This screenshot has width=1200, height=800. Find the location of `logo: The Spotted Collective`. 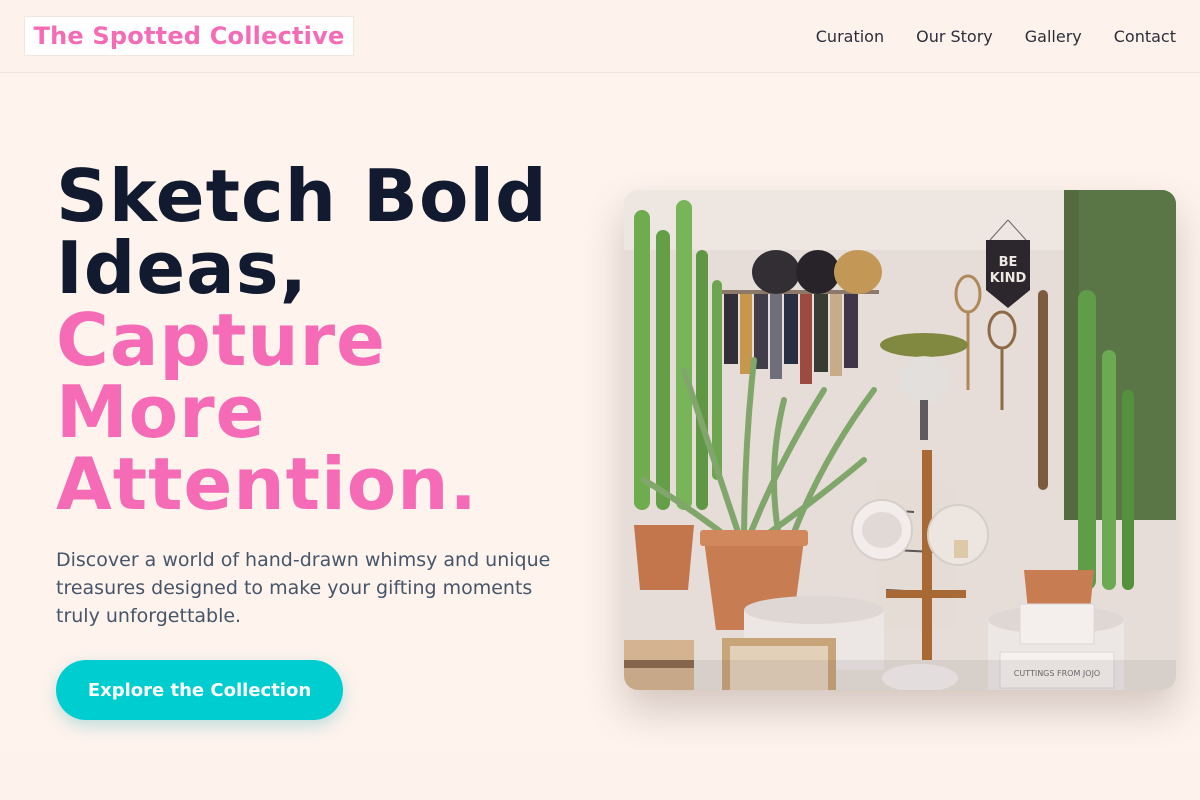

logo: The Spotted Collective is located at coordinates (189, 36).